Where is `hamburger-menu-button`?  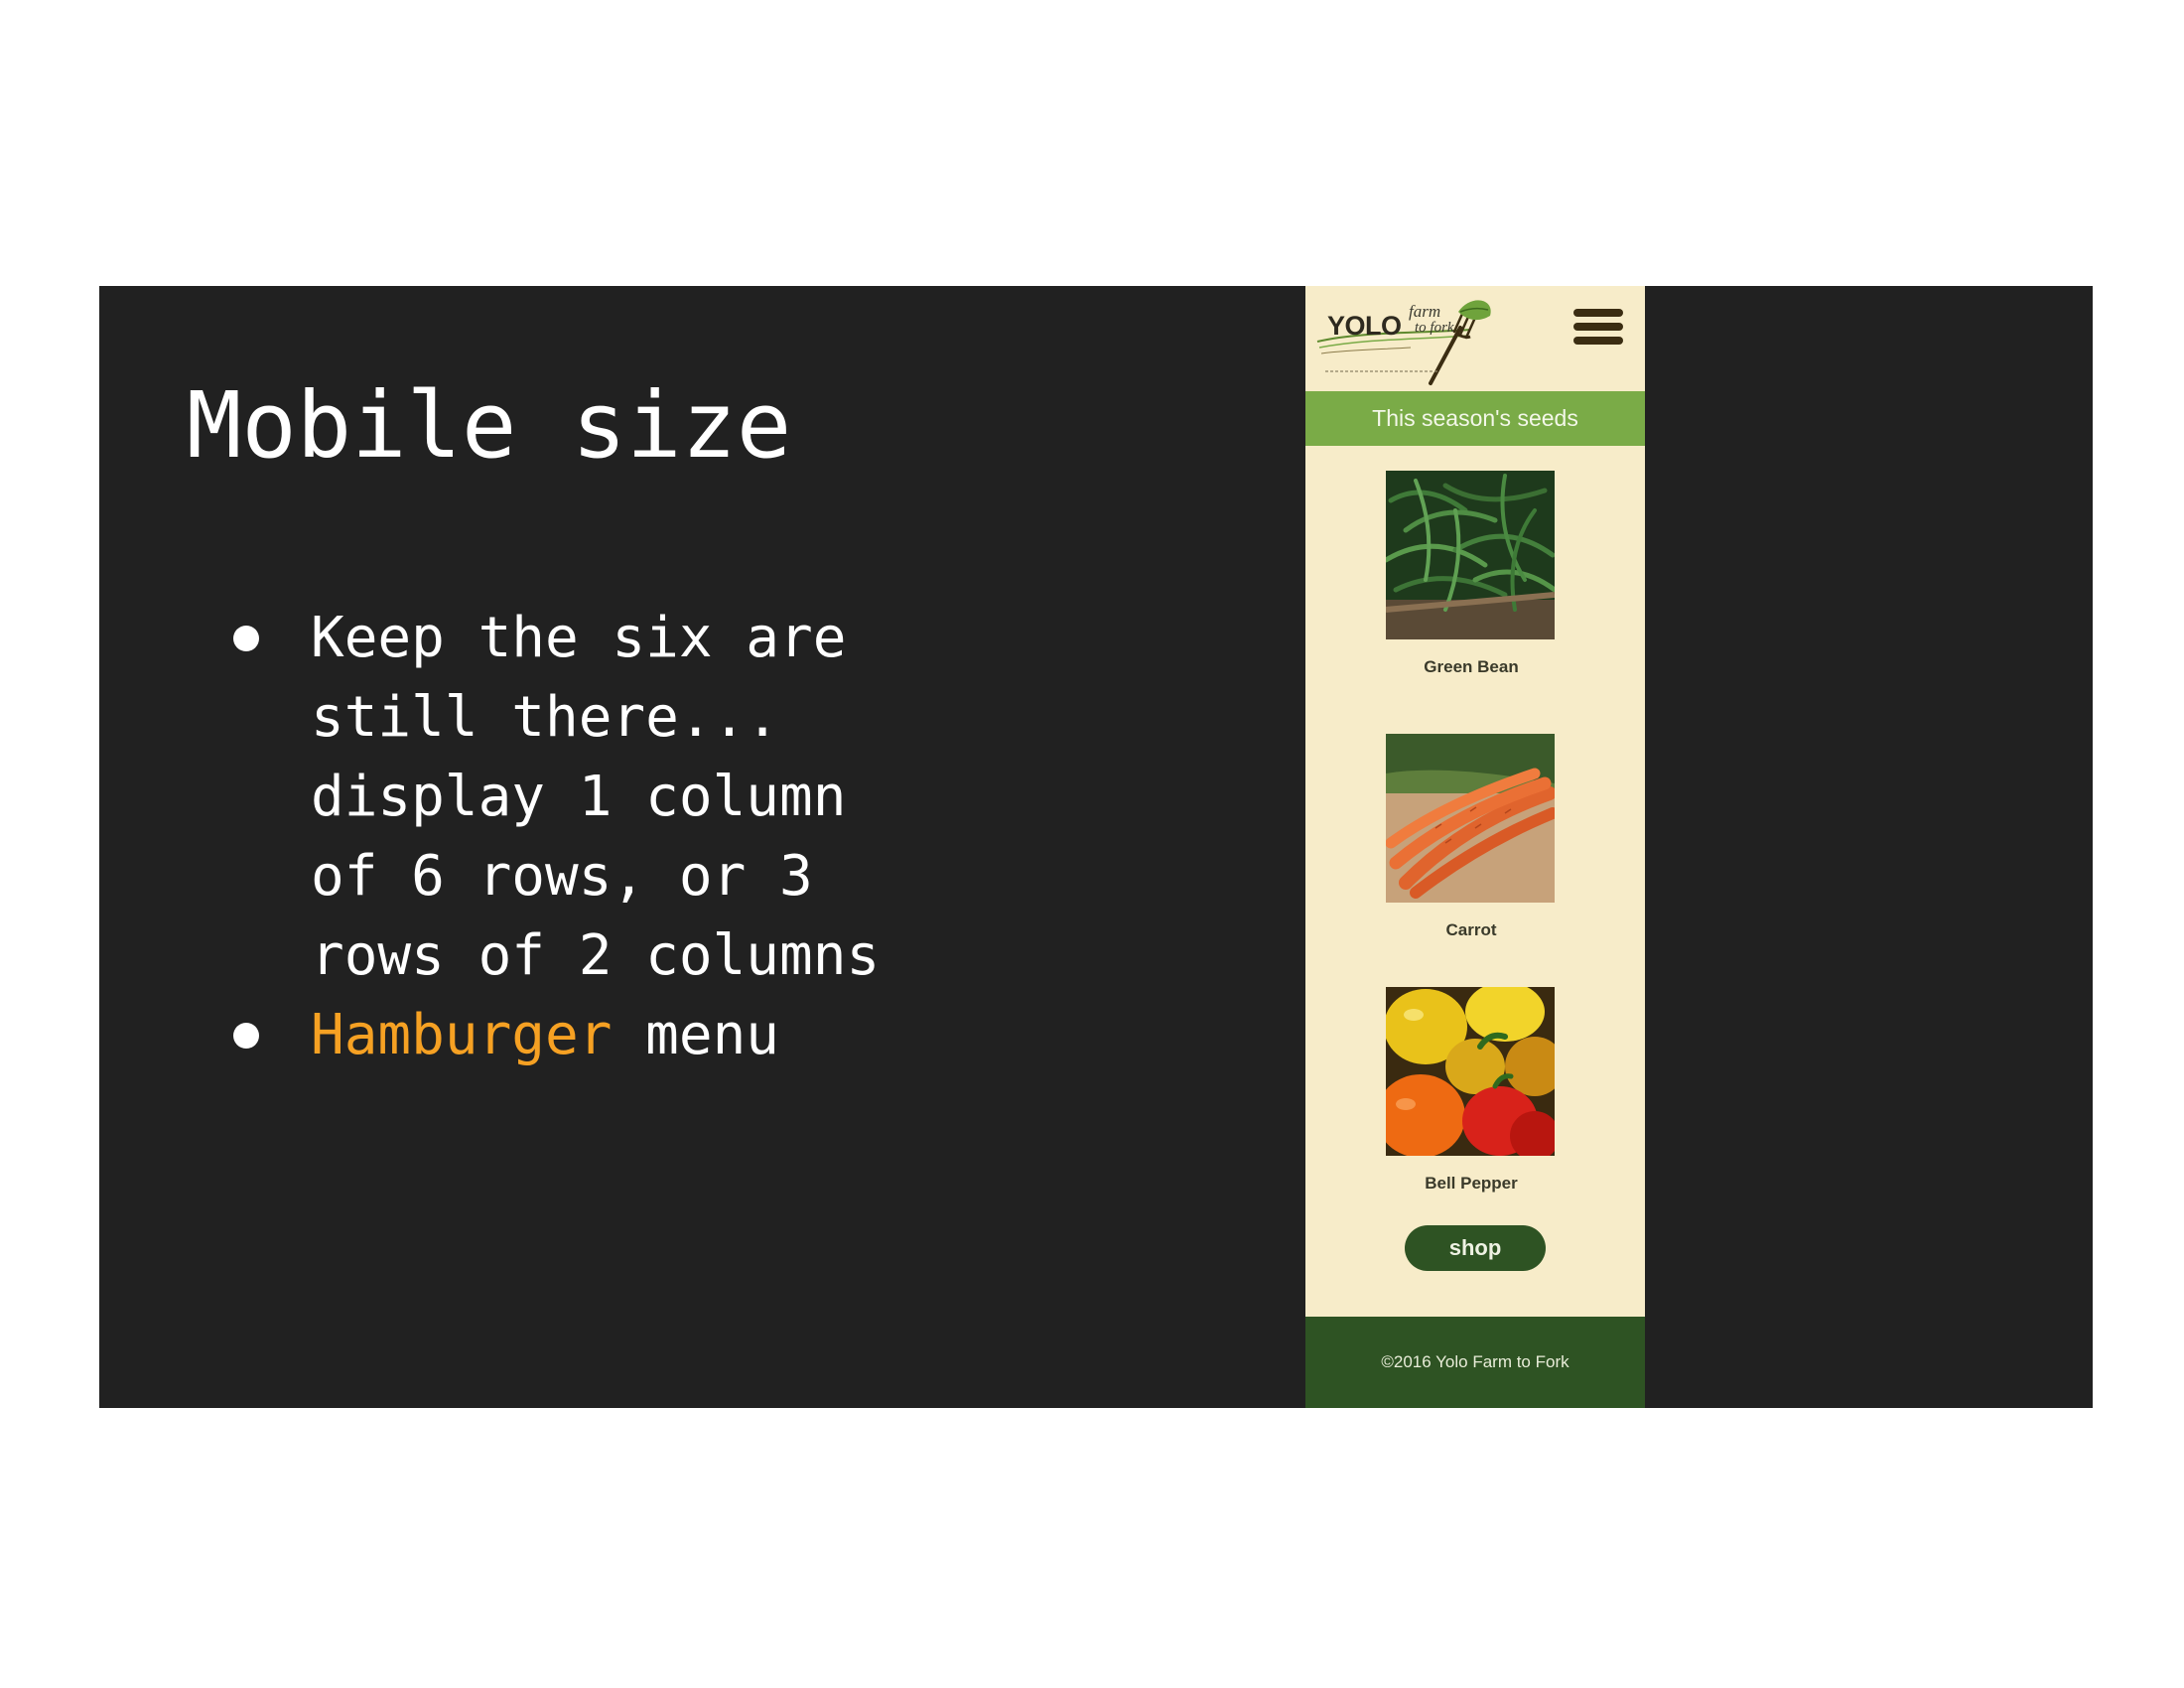
hamburger-menu-button is located at coordinates (1599, 329).